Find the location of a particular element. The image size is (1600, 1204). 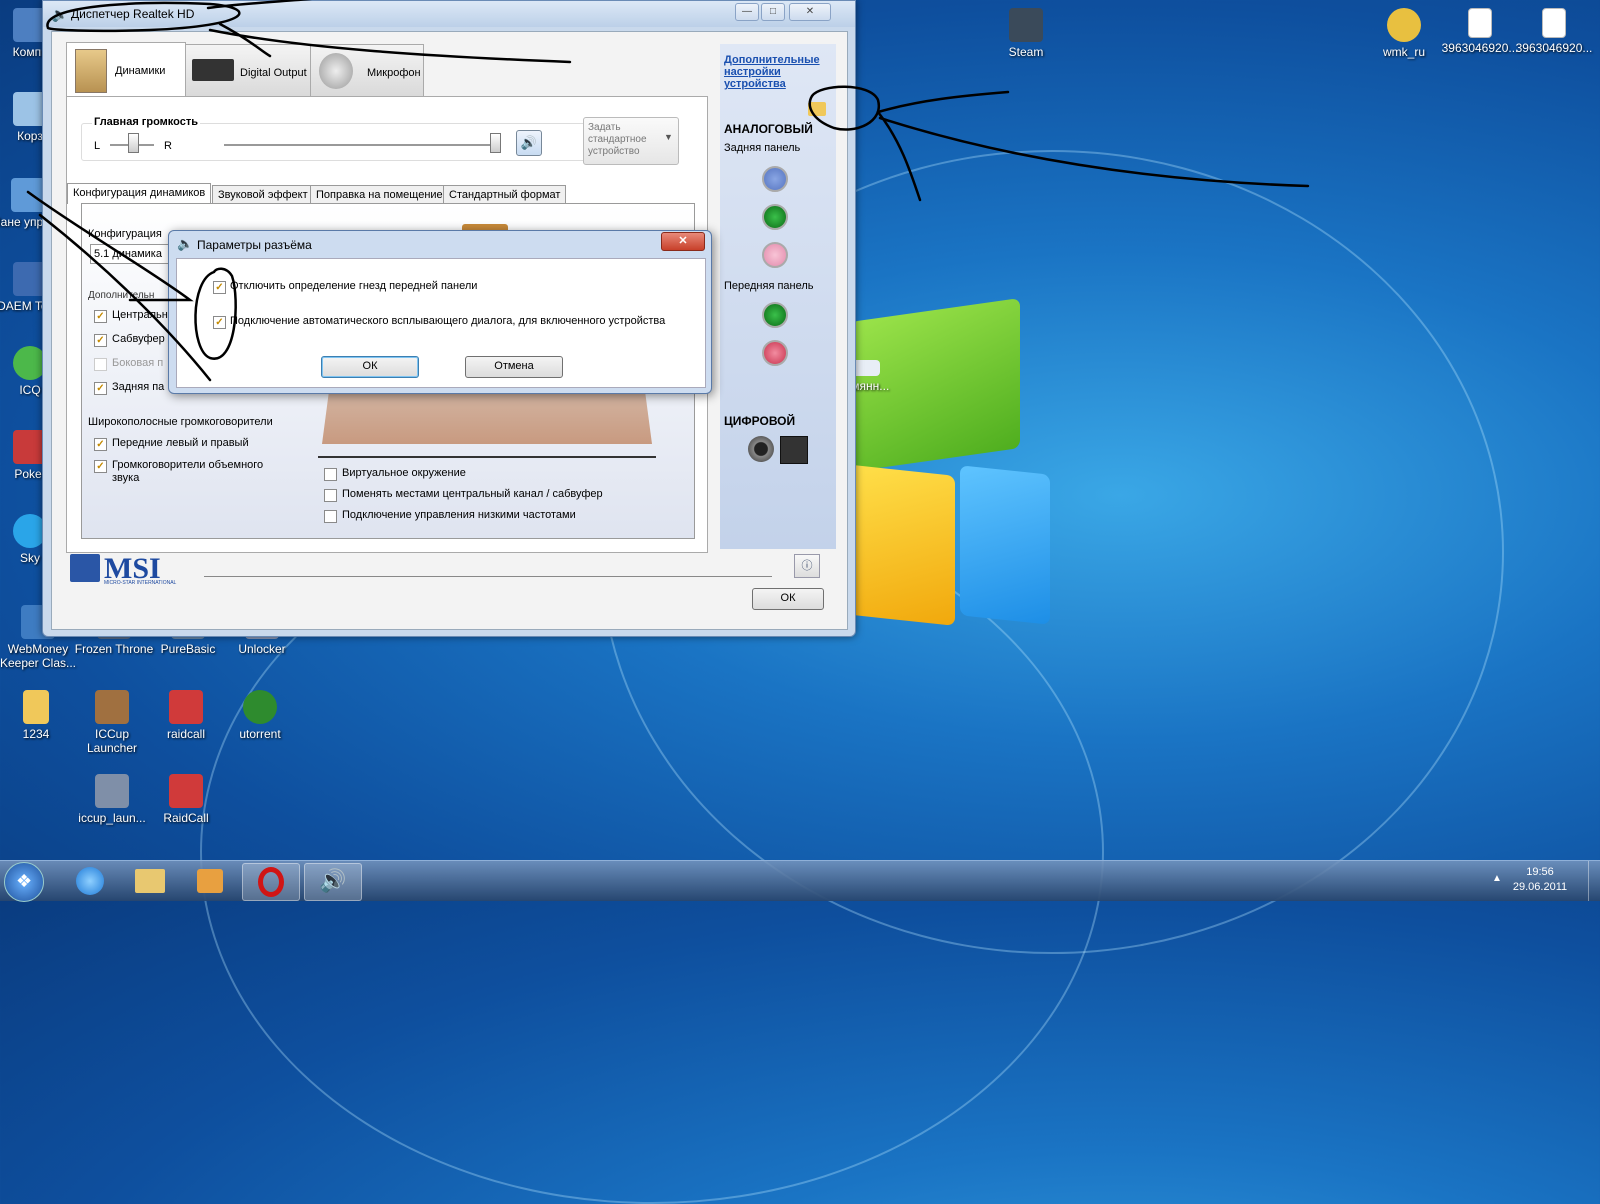

coaxial-port-icon is located at coordinates (761, 449).